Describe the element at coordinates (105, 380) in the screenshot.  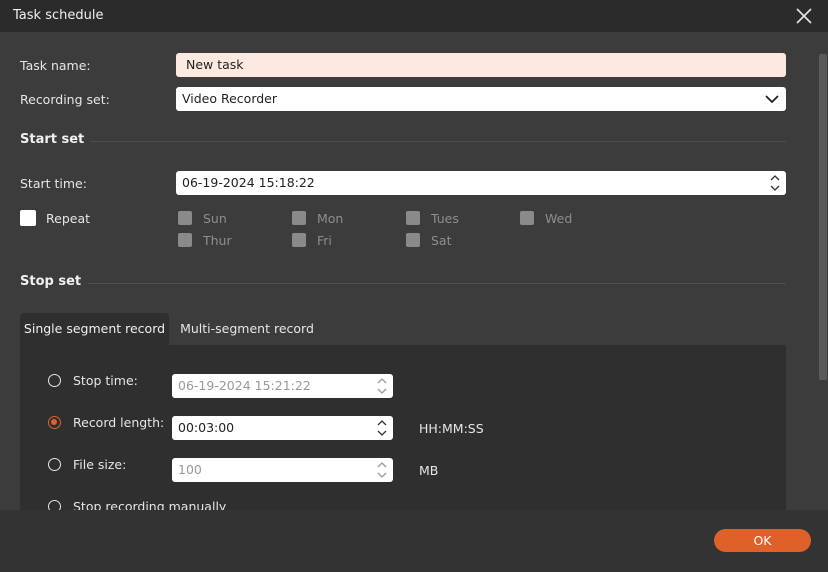
I see `stop-time-label: Stop time:` at that location.